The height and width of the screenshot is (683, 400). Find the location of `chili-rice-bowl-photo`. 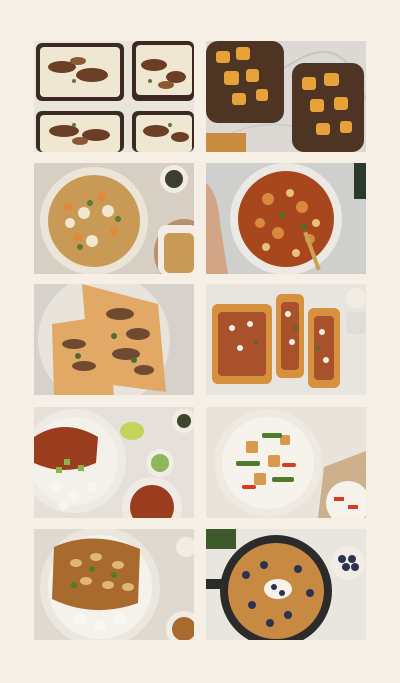

chili-rice-bowl-photo is located at coordinates (114, 462).